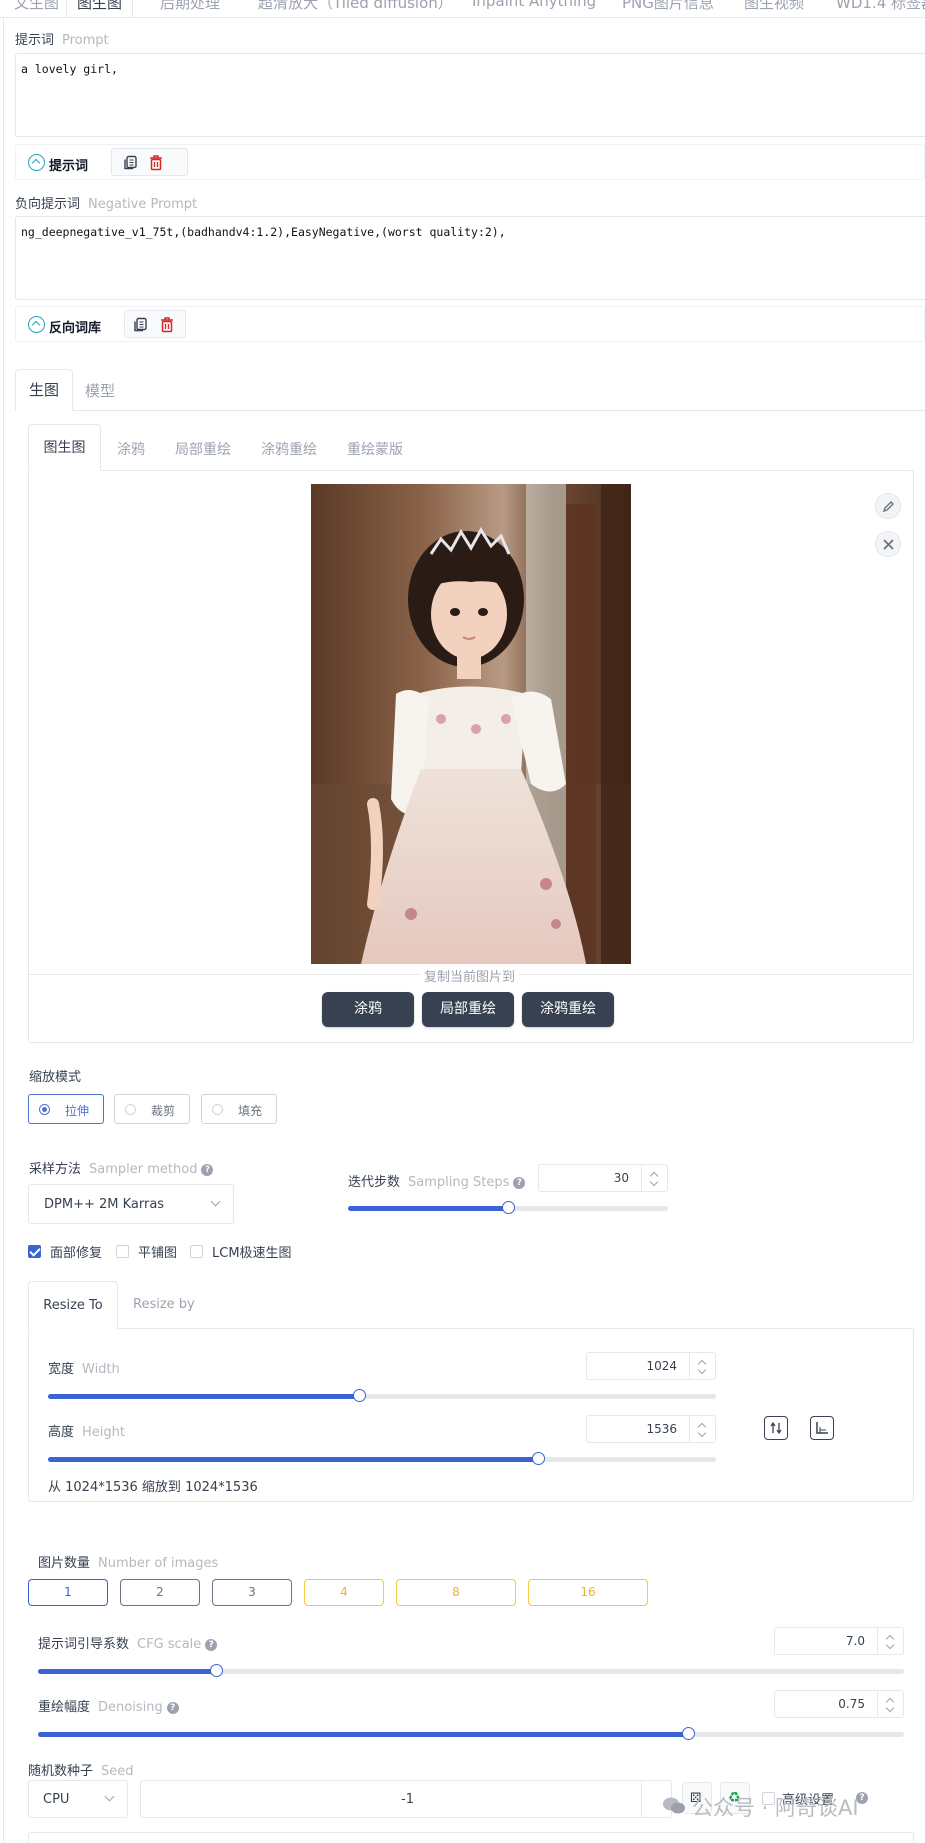 Image resolution: width=925 pixels, height=1843 pixels. What do you see at coordinates (688, 1733) in the screenshot?
I see `denoising-slider-thumb` at bounding box center [688, 1733].